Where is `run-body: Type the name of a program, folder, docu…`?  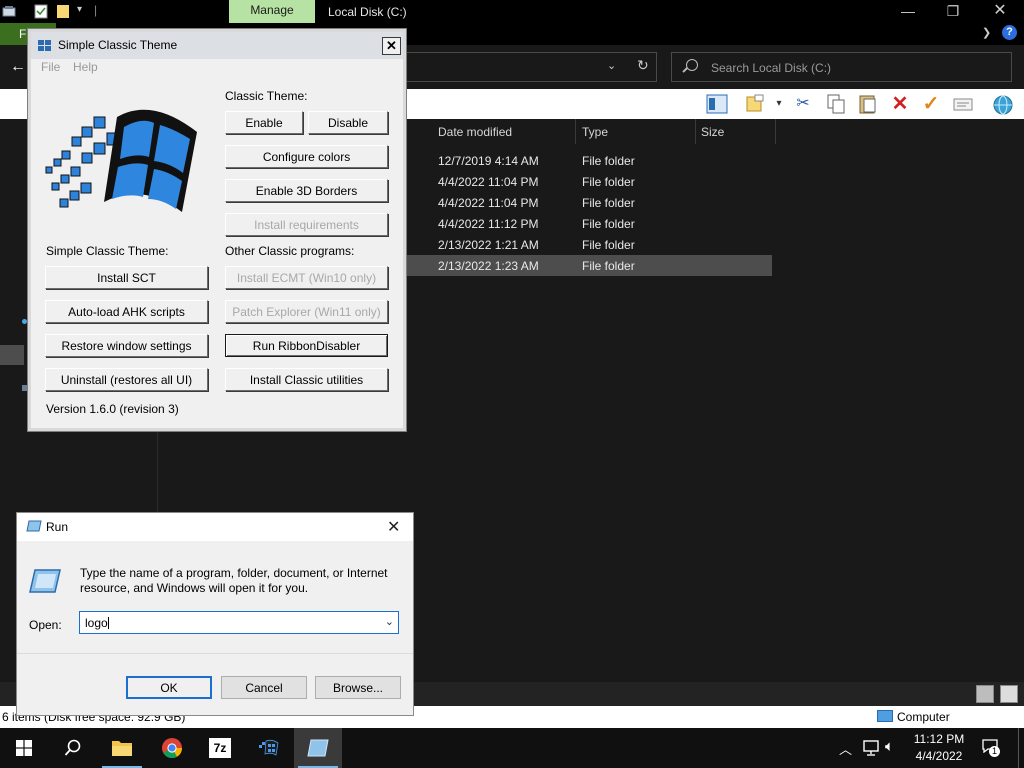 run-body: Type the name of a program, folder, docu… is located at coordinates (215, 597).